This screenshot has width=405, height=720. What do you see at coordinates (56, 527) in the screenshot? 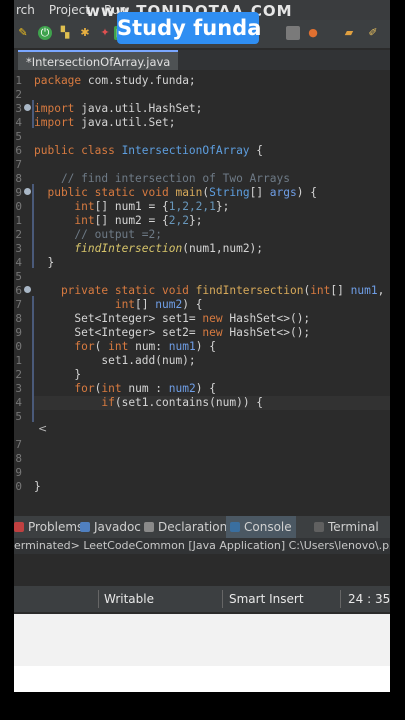
I see `tab-label: Problems` at bounding box center [56, 527].